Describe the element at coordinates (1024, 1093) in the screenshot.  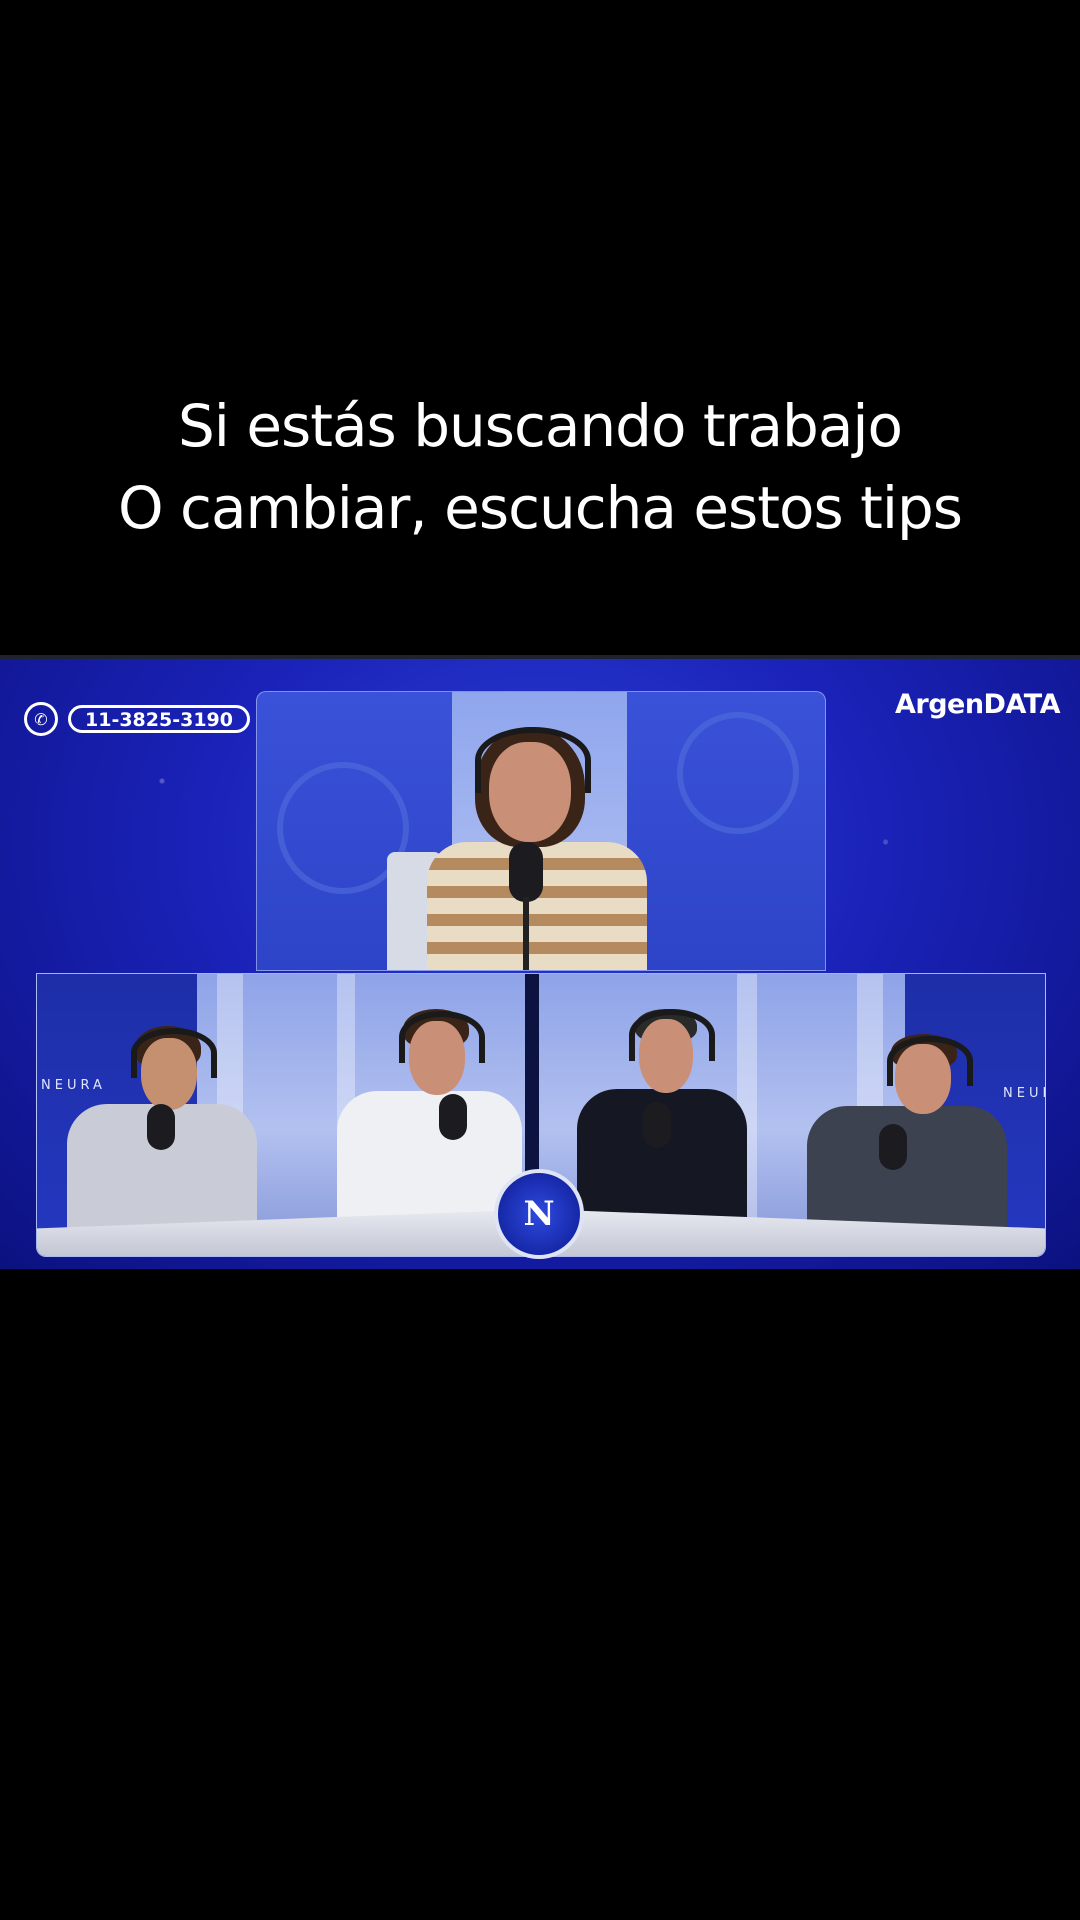
I see `studio-logo-text: NEURA` at that location.